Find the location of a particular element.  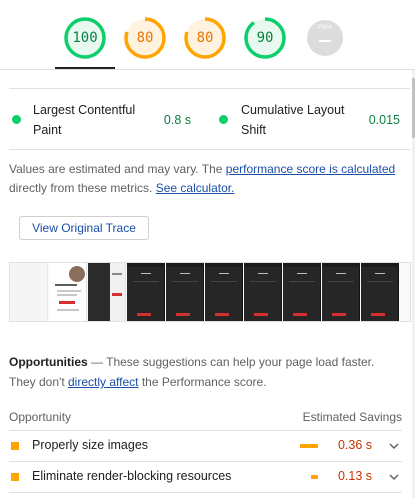

score-calculated-link: performance score is calculated is located at coordinates (310, 169).